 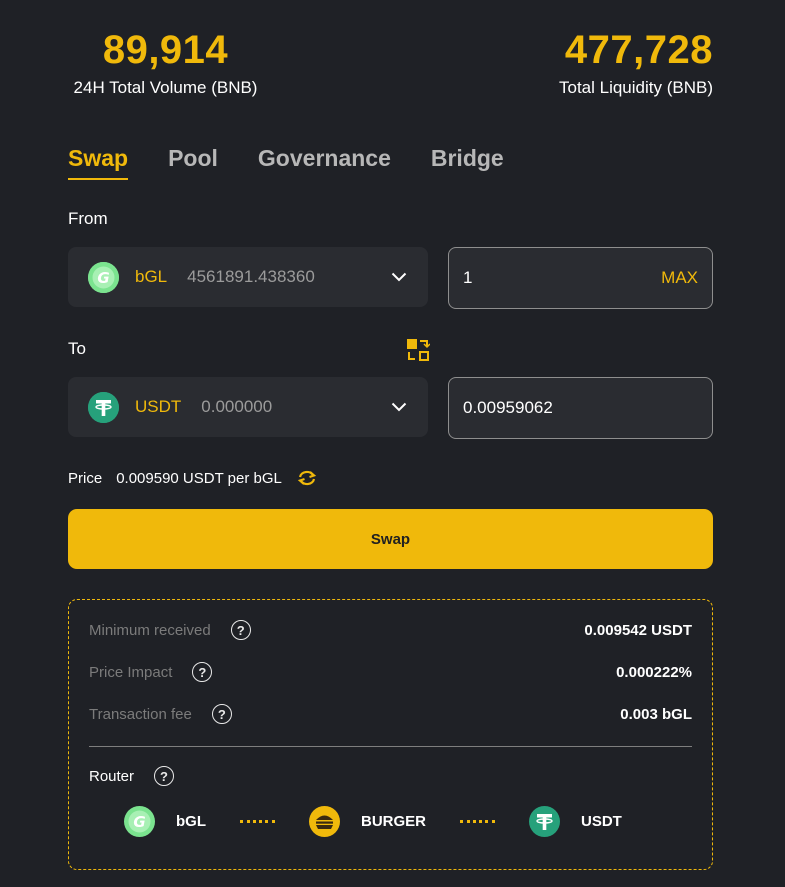 I want to click on route-token-usdt: USDT, so click(x=601, y=821).